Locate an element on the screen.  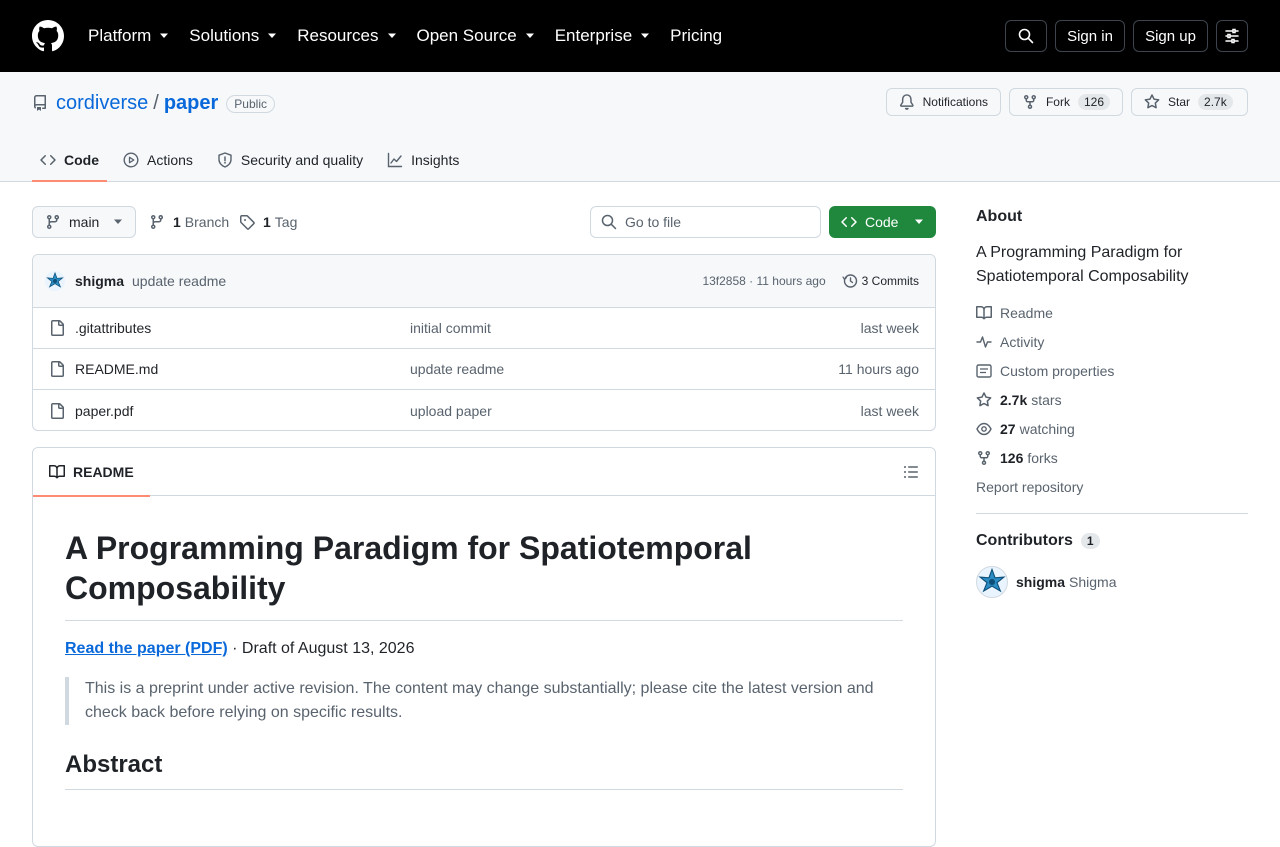
commit-author: shigma is located at coordinates (99, 281).